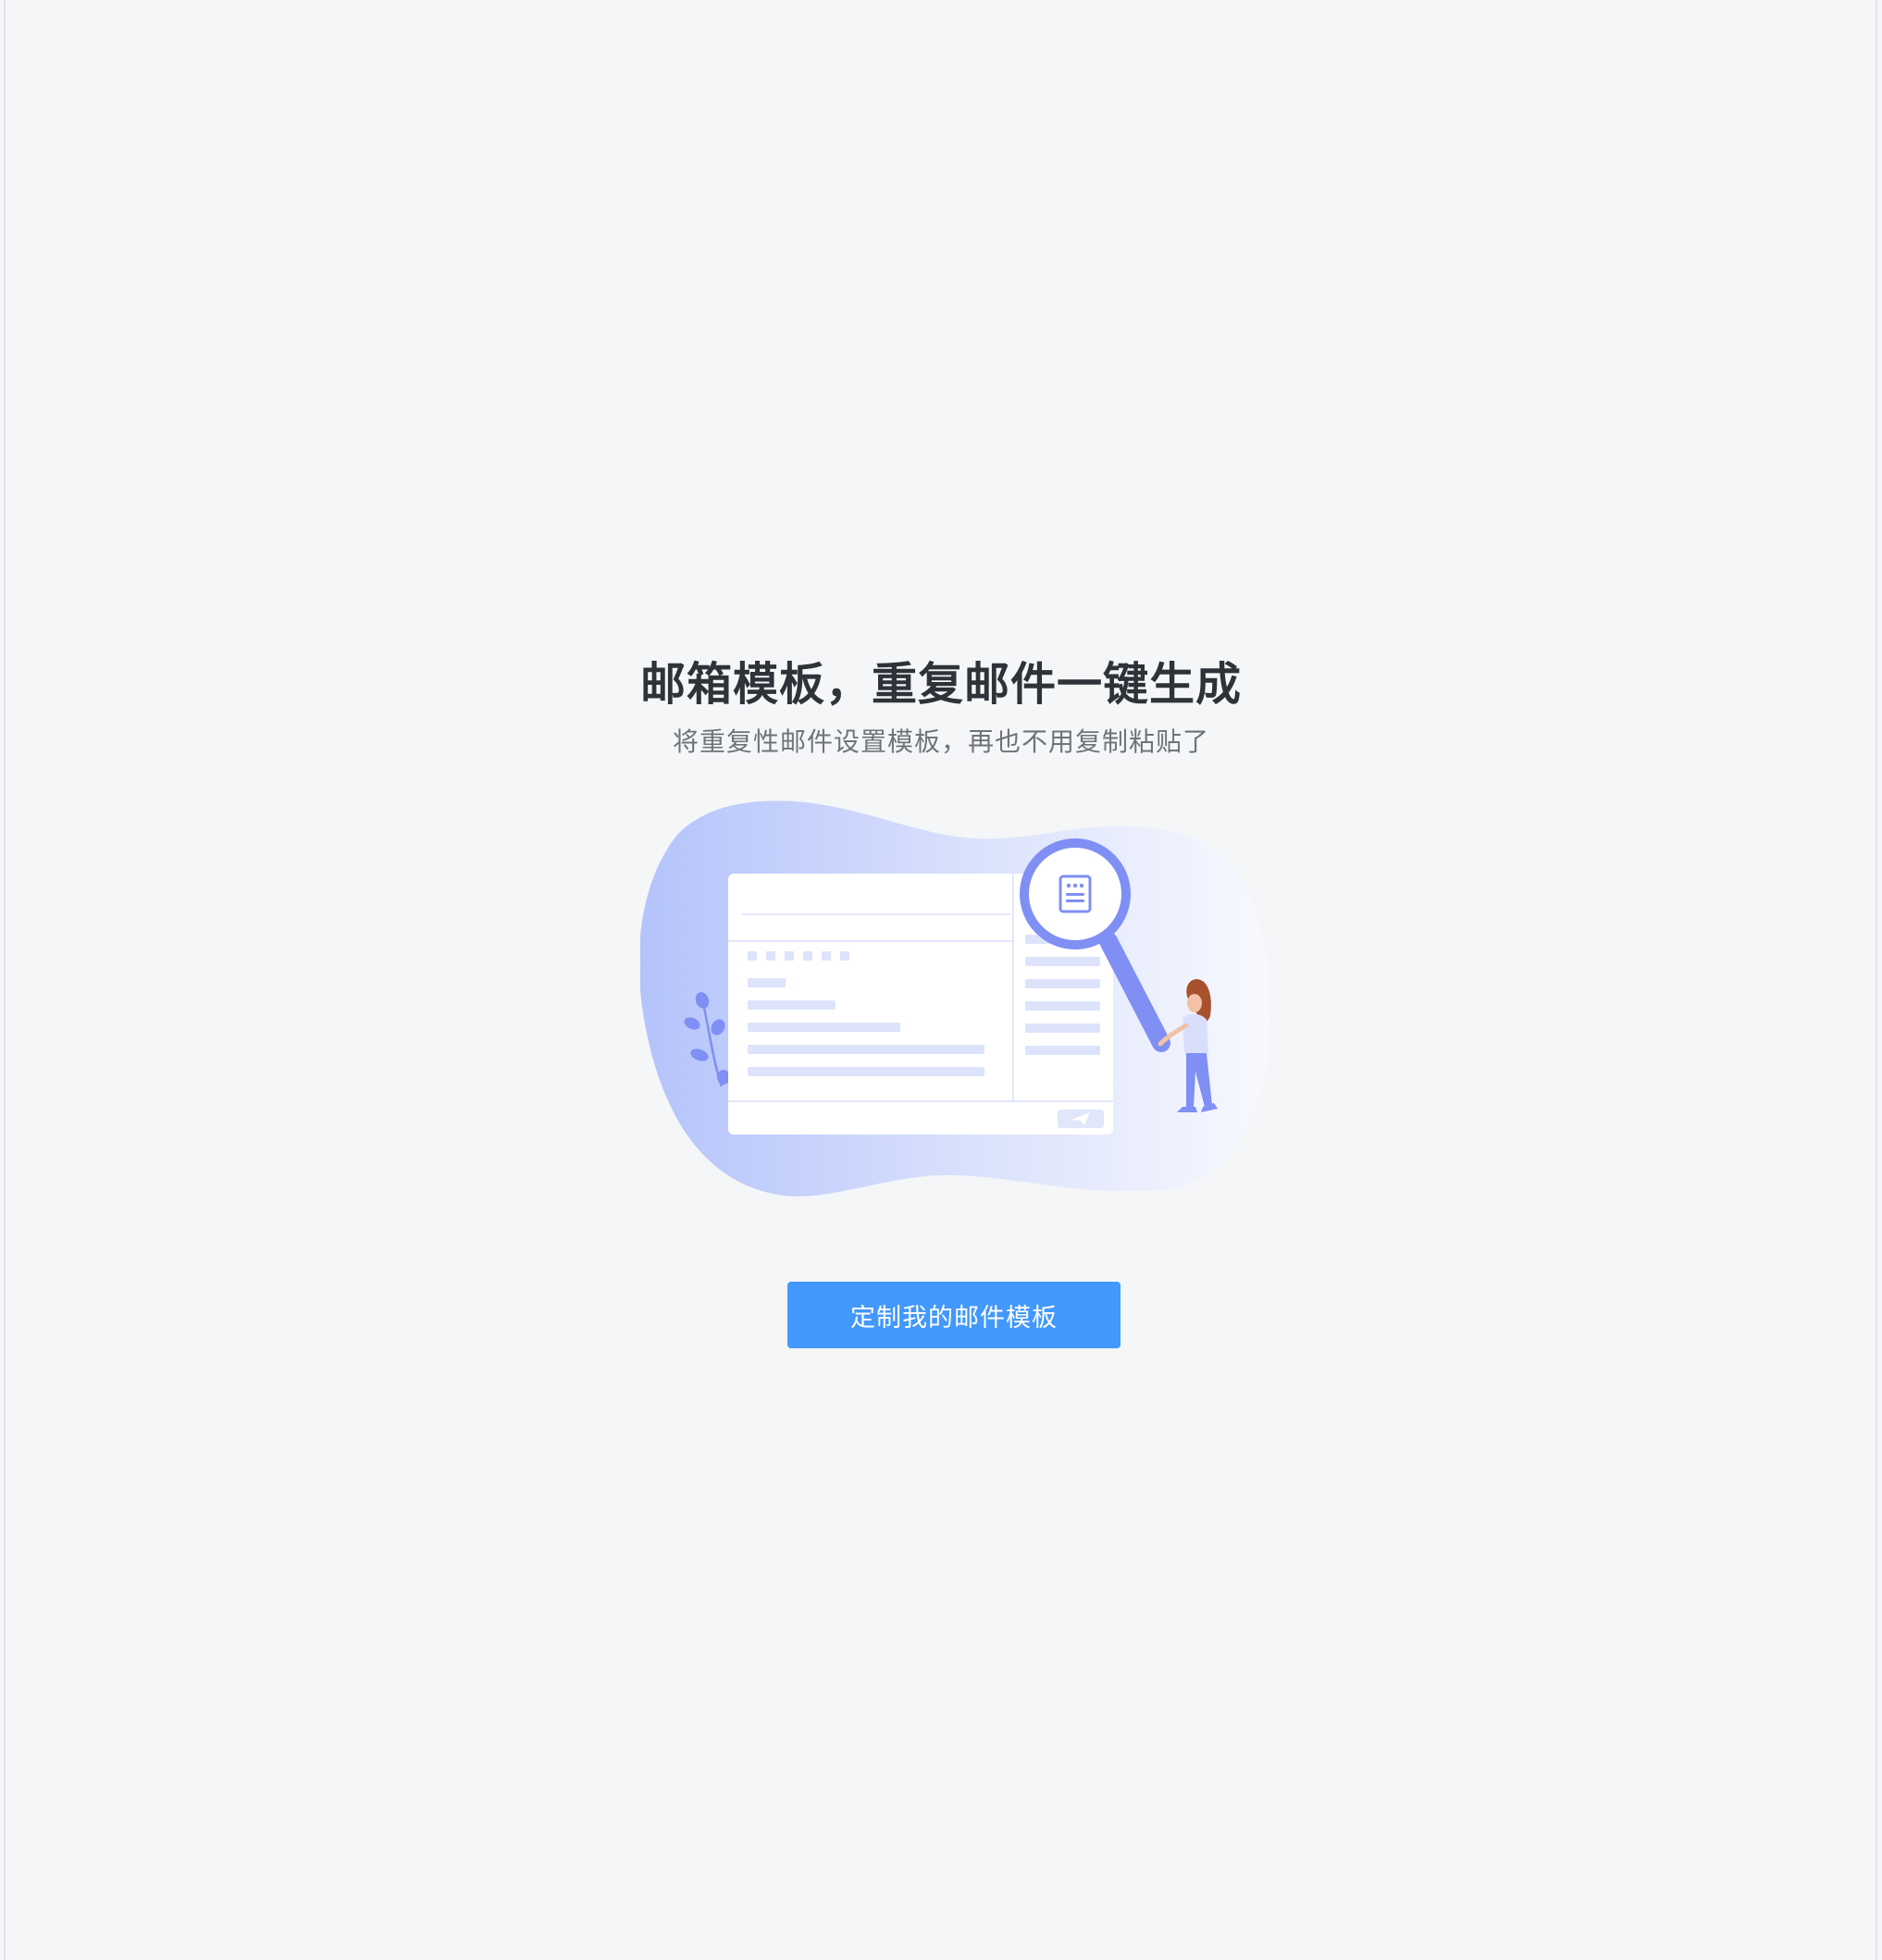 This screenshot has width=1882, height=1960. I want to click on customize-template-button: 定制我的邮件模板, so click(954, 1315).